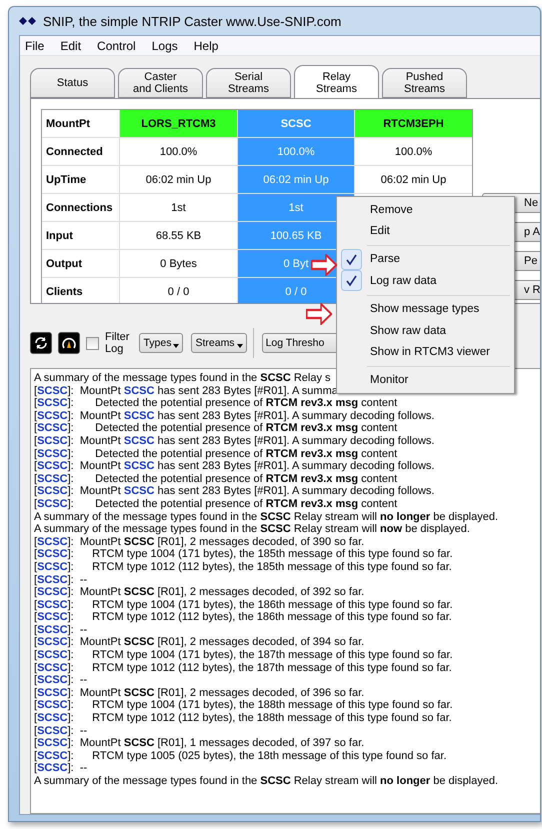 This screenshot has height=829, width=542. Describe the element at coordinates (169, 45) in the screenshot. I see `menu-item: Logs` at that location.